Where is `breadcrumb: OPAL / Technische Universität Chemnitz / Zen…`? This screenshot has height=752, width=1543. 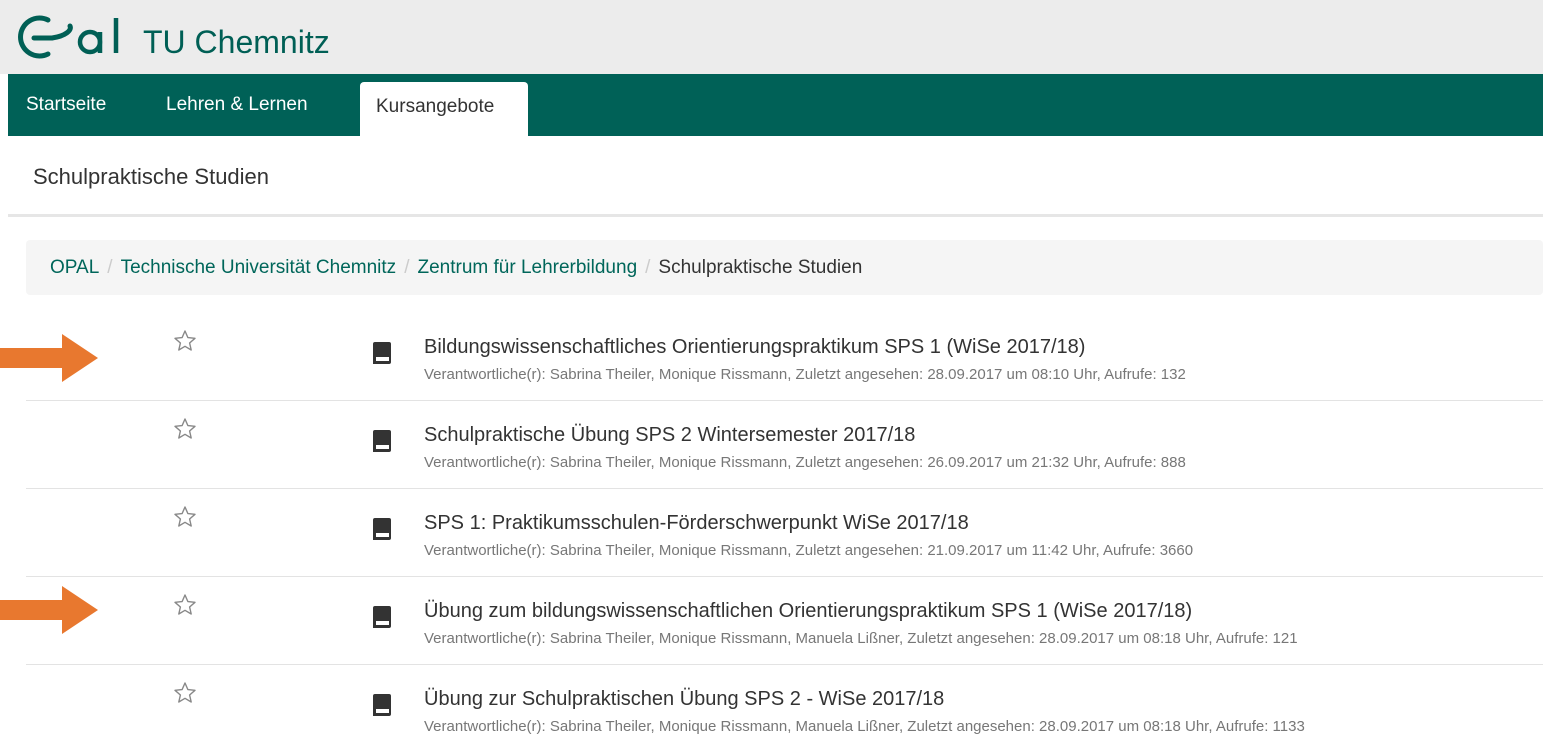
breadcrumb: OPAL / Technische Universität Chemnitz / Zen… is located at coordinates (784, 267).